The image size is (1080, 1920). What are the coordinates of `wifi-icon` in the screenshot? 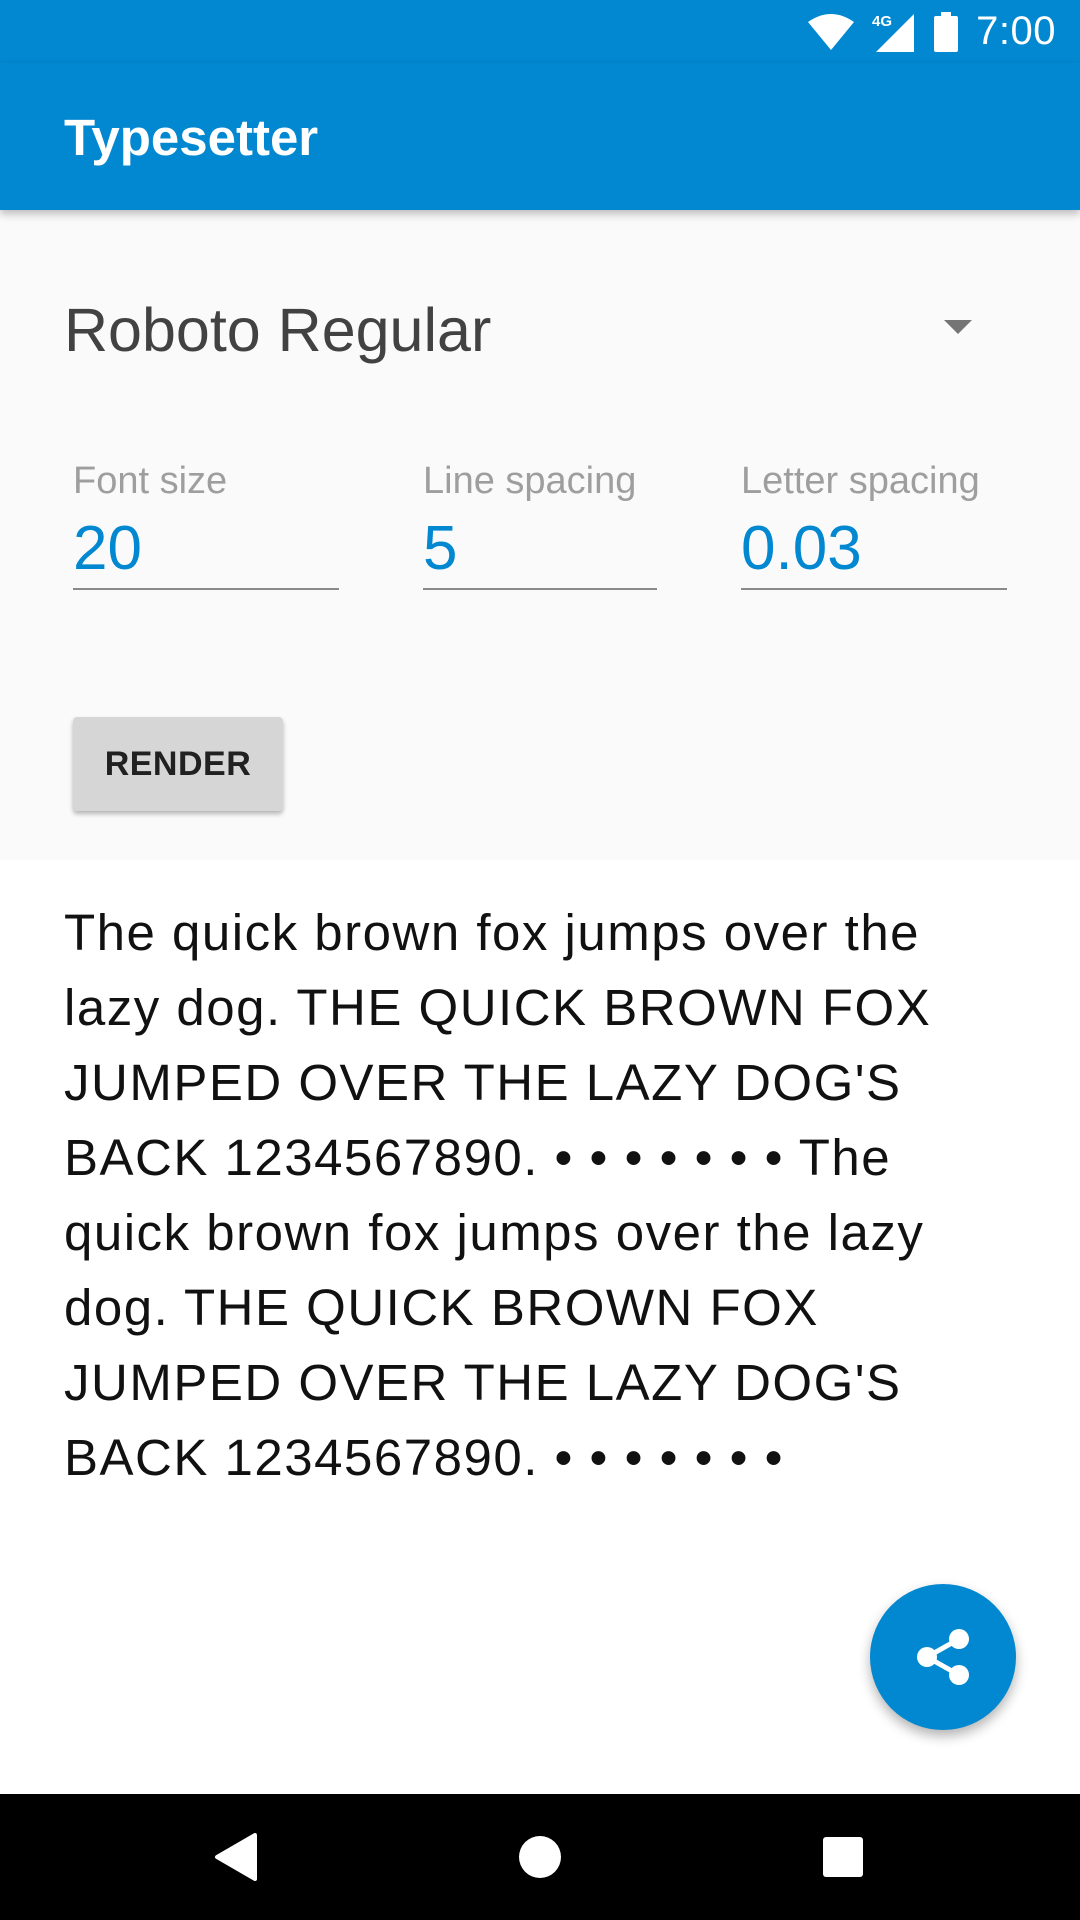 It's located at (831, 31).